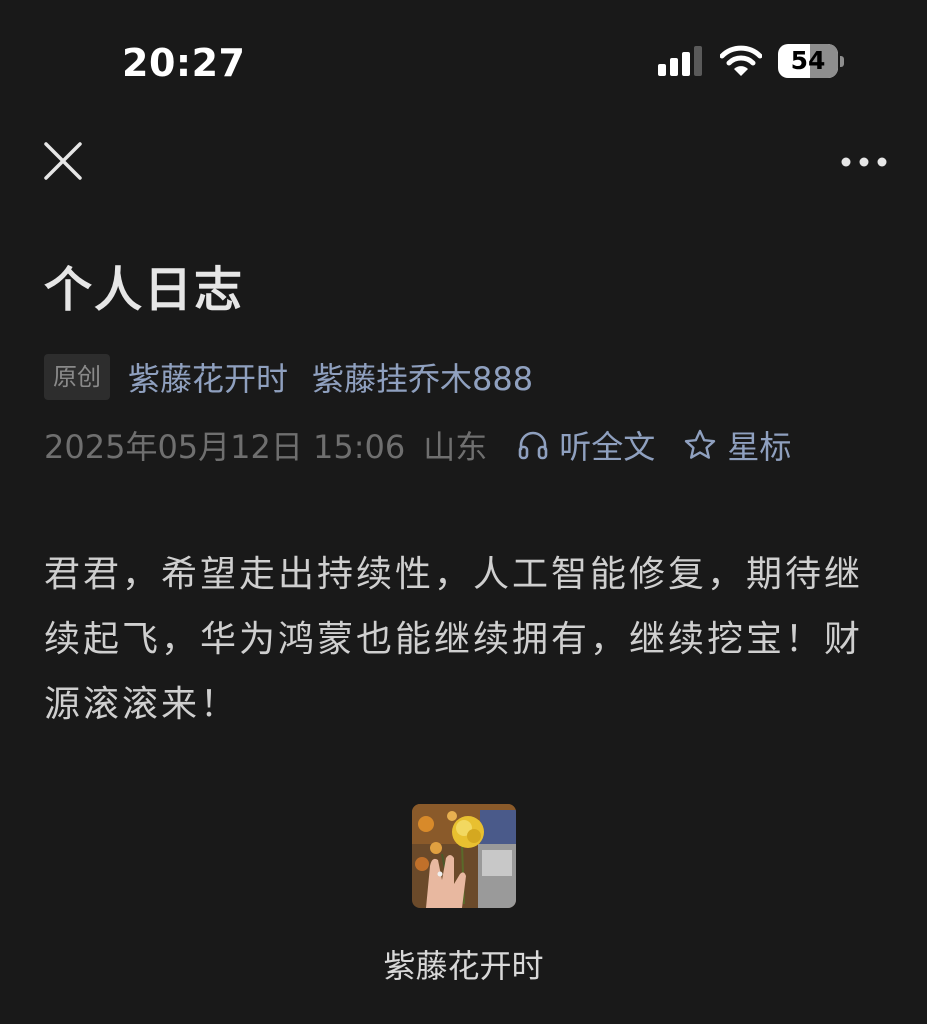 The width and height of the screenshot is (927, 1024). I want to click on article-meta: 原创 紫藤花开时 紫藤挂乔木888, so click(300, 377).